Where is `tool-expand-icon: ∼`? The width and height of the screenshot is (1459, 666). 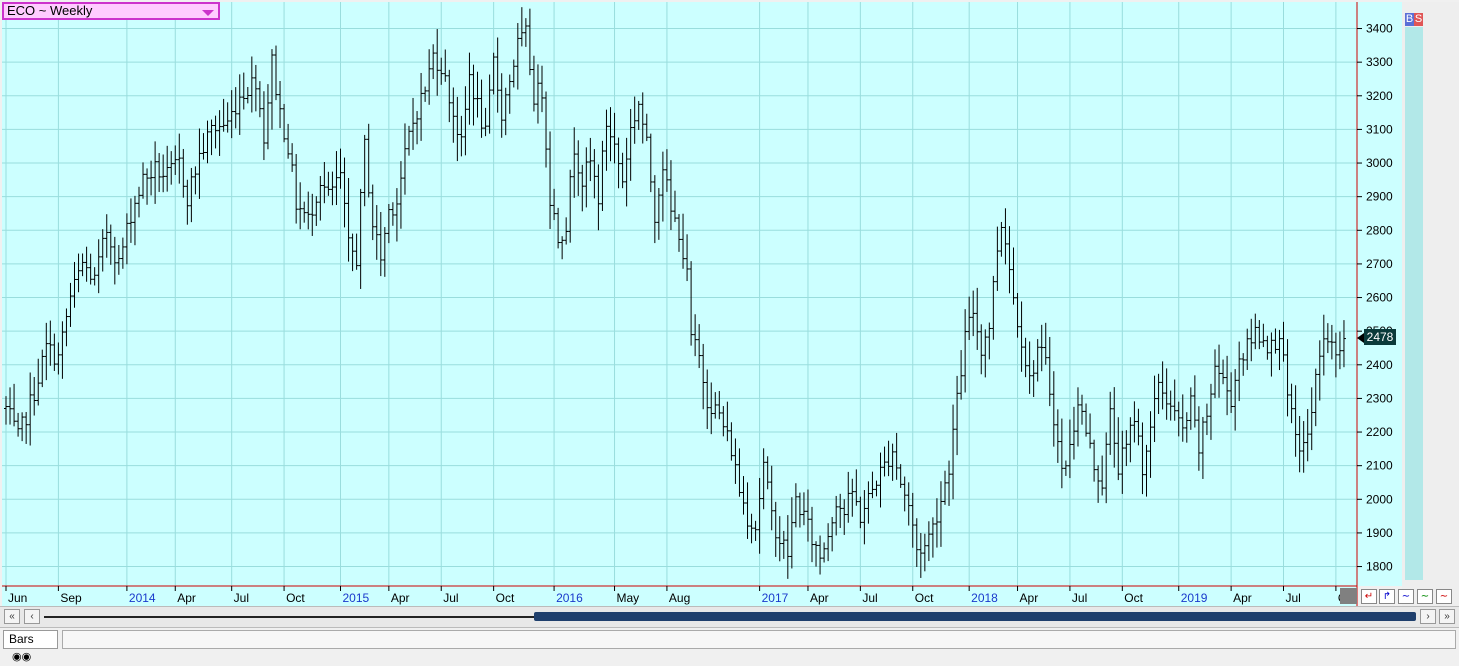
tool-expand-icon: ∼ is located at coordinates (1444, 596).